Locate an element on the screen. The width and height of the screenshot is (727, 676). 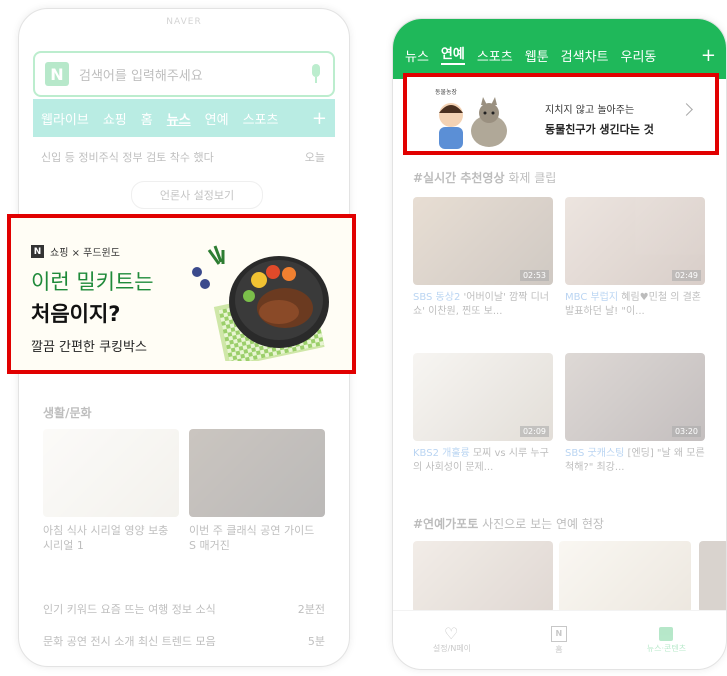
right-tab-bar: 뉴스 연예 스포츠 웹툰 검색차트 우리동 + is located at coordinates (559, 49).